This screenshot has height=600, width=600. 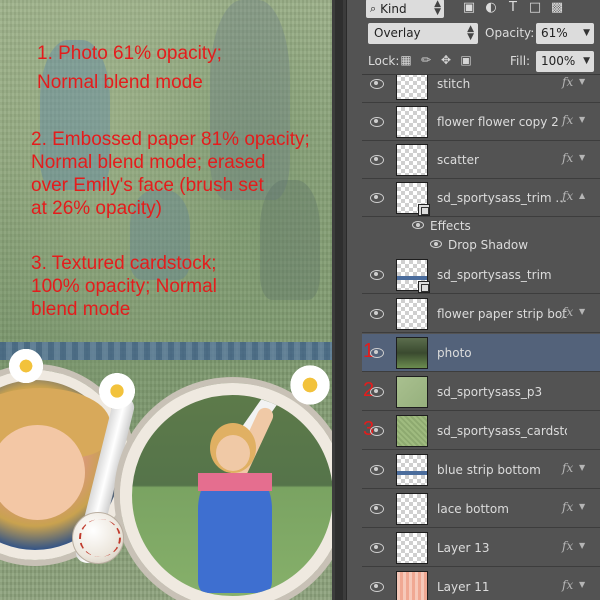 I want to click on search-icon: ⌕, so click(x=373, y=8).